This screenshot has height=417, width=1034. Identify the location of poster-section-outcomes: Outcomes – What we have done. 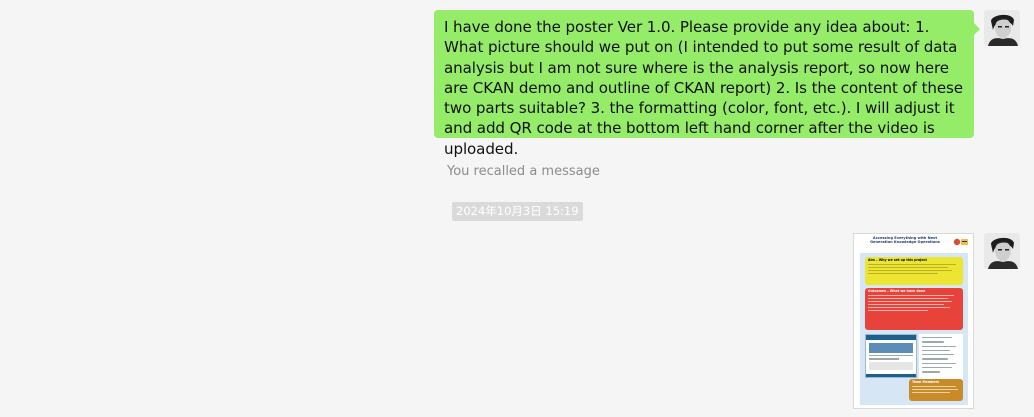
(914, 309).